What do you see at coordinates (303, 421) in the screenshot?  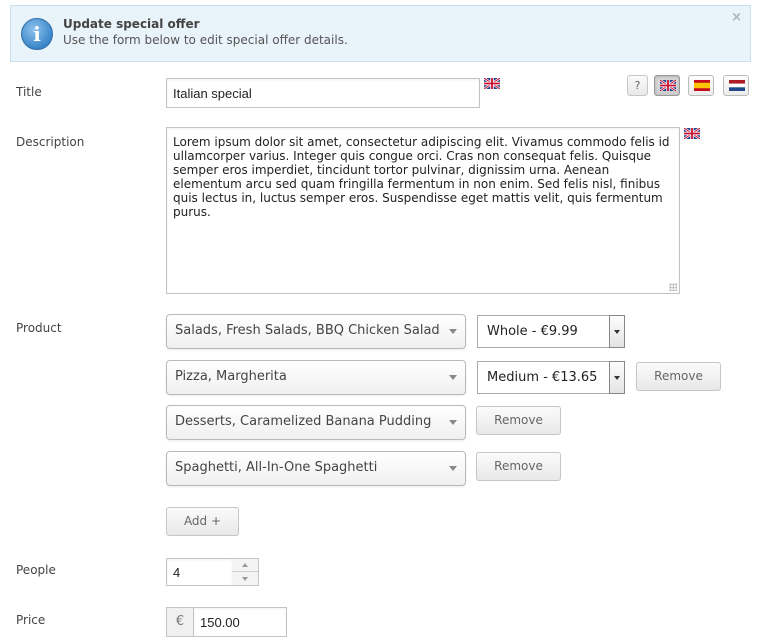 I see `product-select-value: Desserts, Caramelized Banana Pudding` at bounding box center [303, 421].